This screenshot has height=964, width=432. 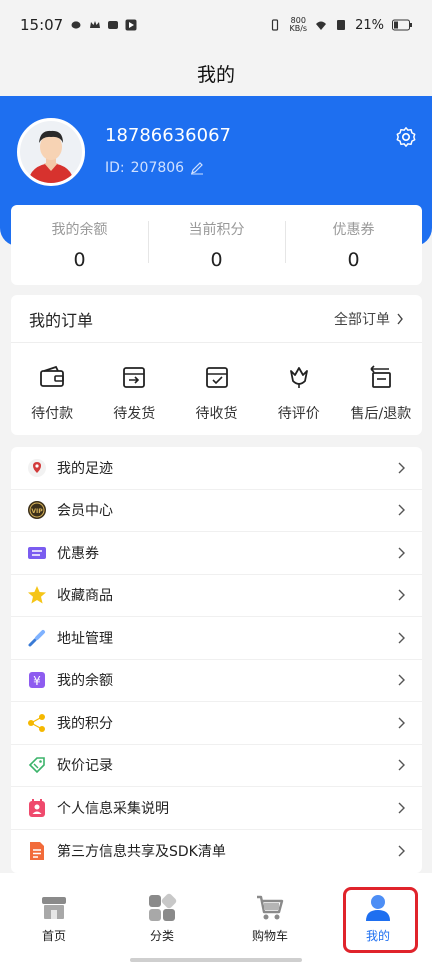 I want to click on avatar-image, so click(x=51, y=152).